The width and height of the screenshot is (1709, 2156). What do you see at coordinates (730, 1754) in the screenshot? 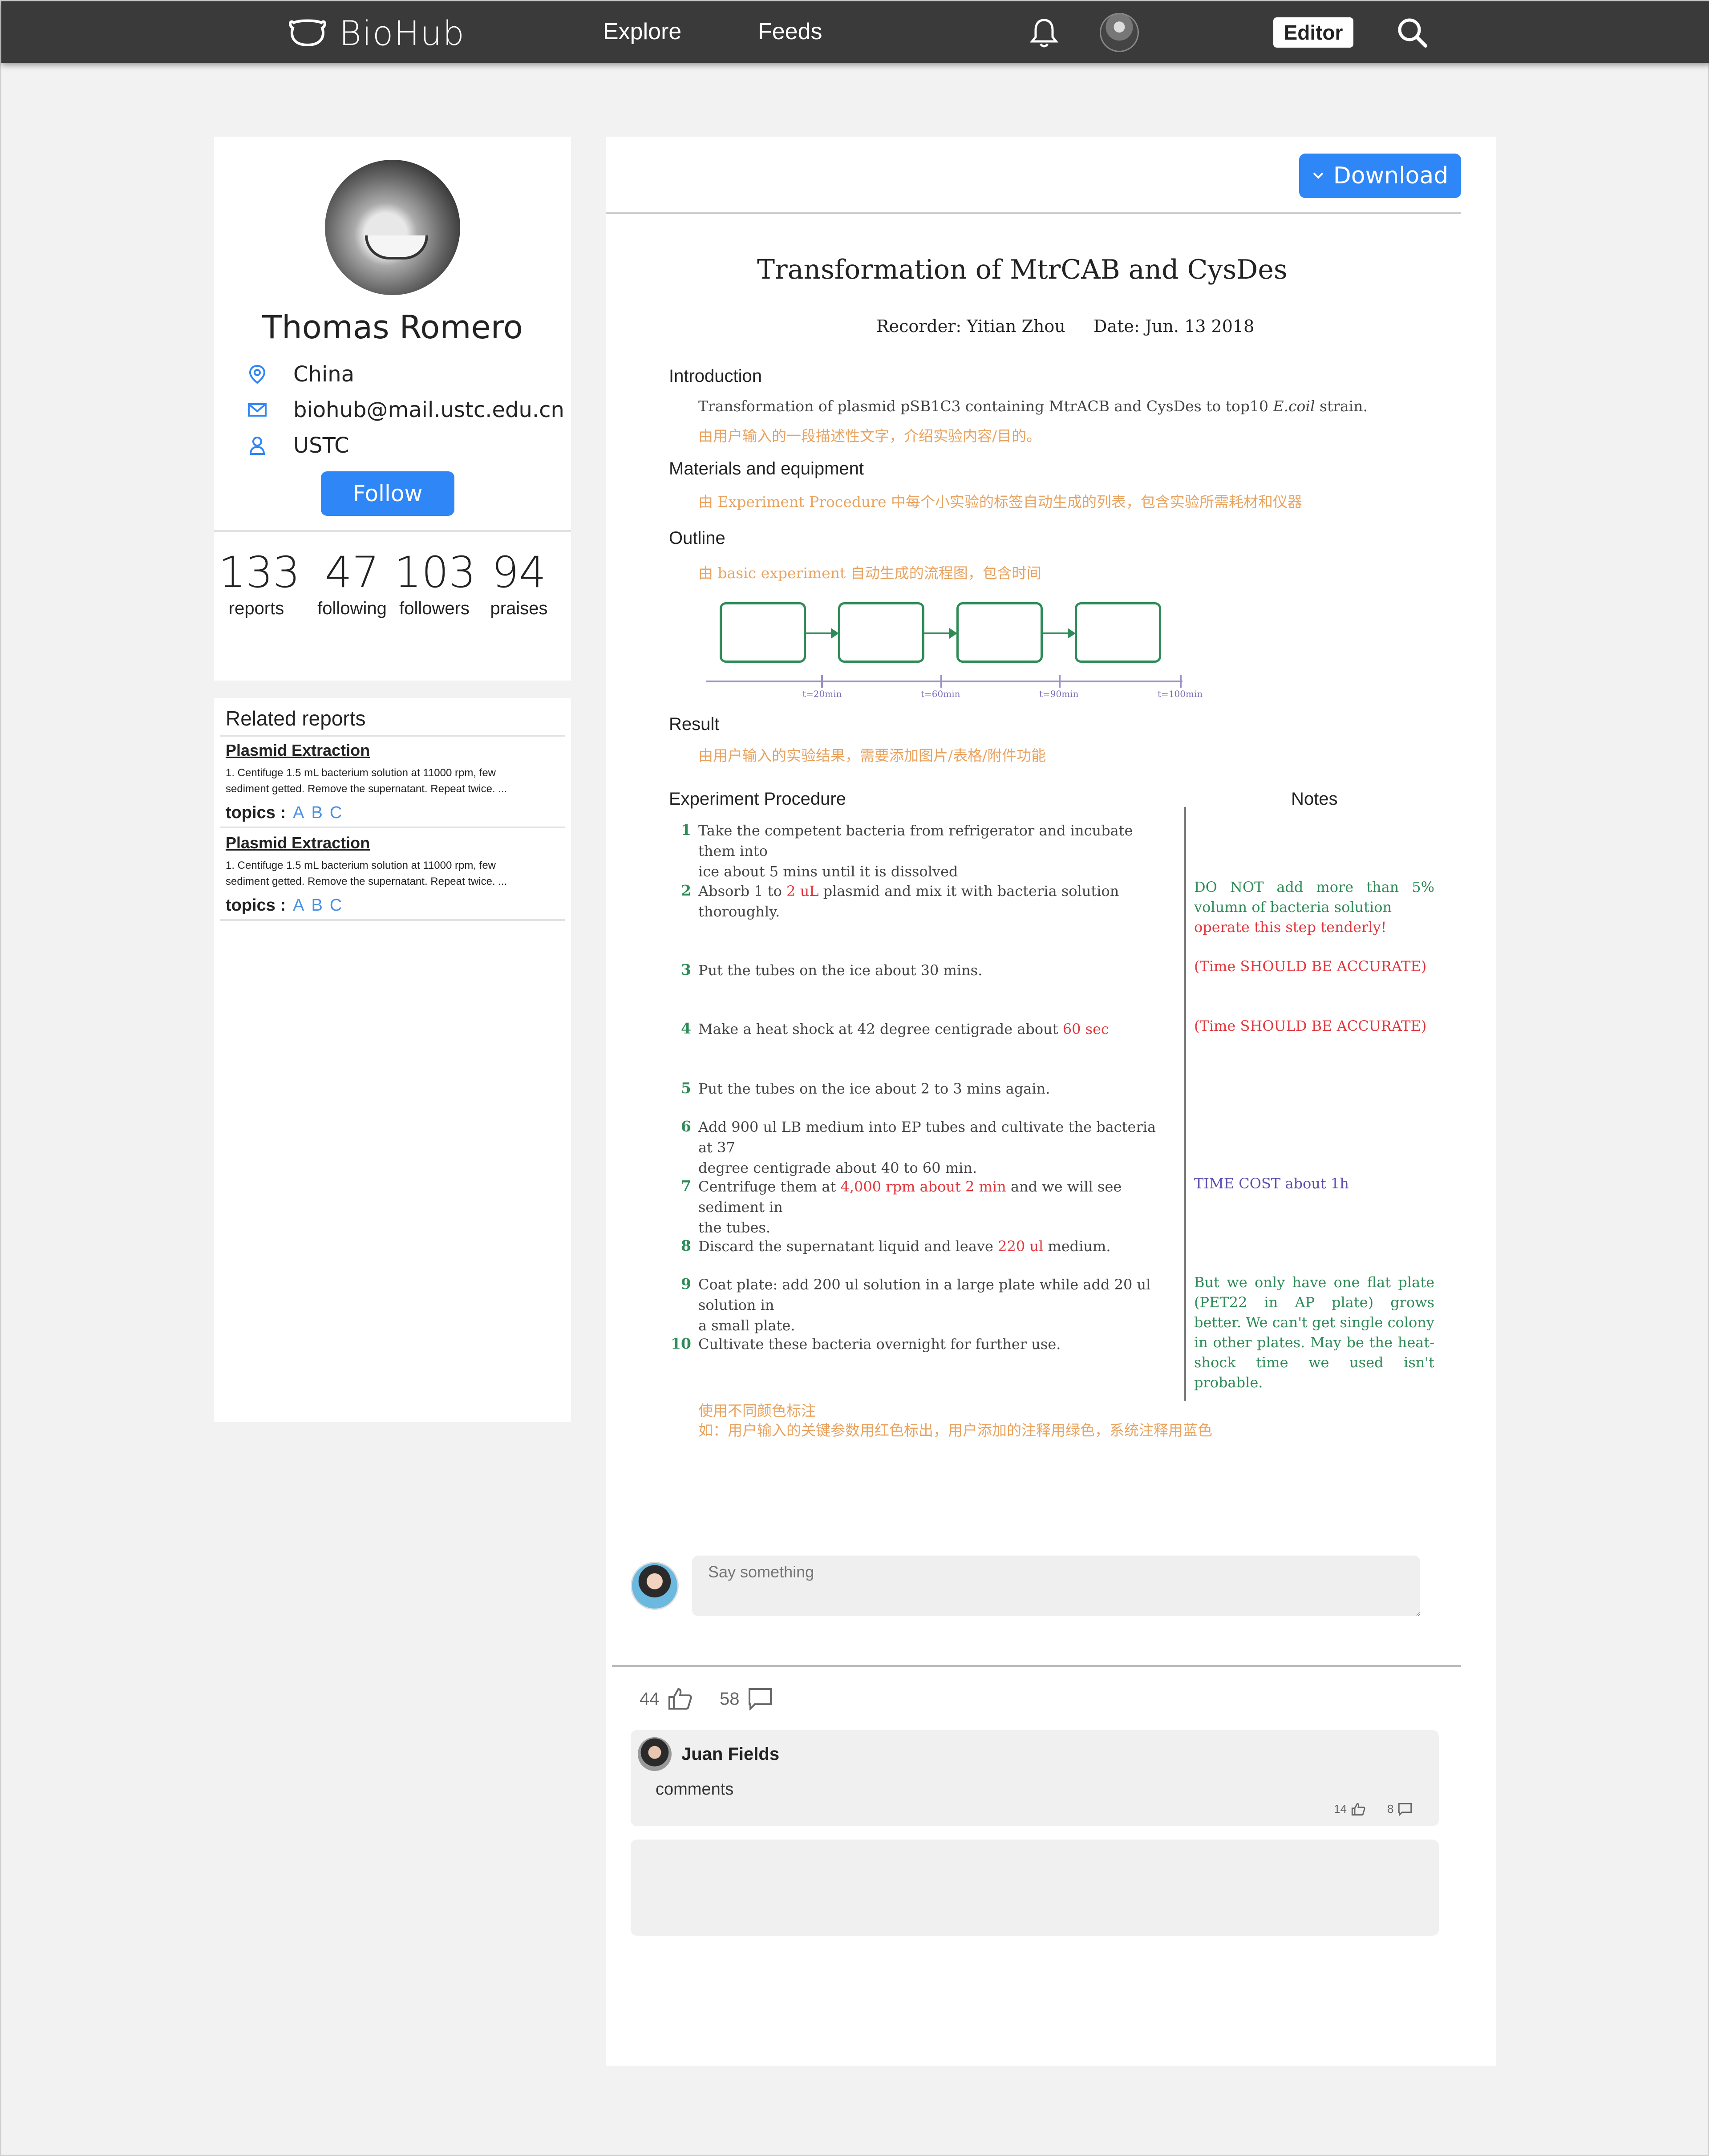
I see `comment-author: Juan Fields` at bounding box center [730, 1754].